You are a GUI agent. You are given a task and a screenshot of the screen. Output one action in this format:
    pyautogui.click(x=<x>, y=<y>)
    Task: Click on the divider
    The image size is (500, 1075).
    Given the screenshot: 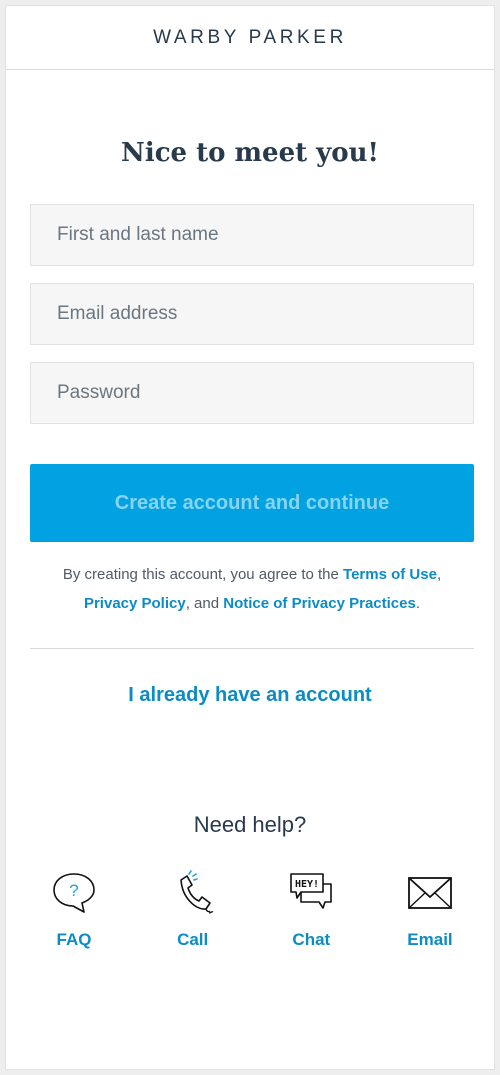 What is the action you would take?
    pyautogui.click(x=252, y=648)
    